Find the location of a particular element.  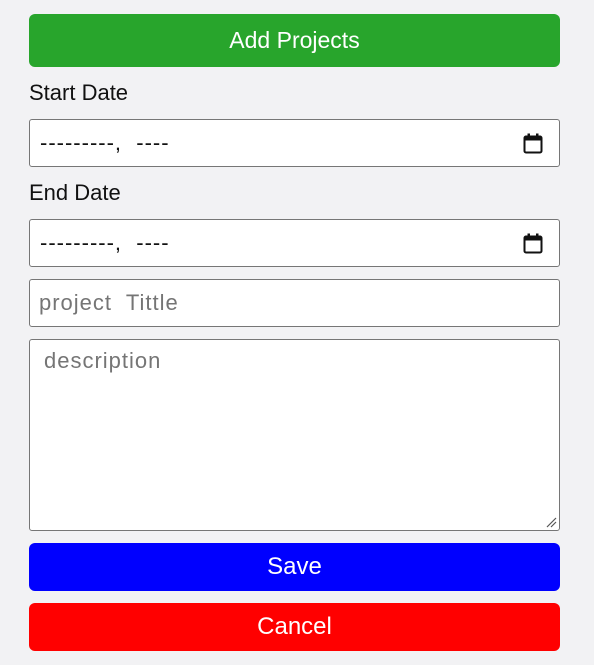

project-title-input is located at coordinates (299, 303).